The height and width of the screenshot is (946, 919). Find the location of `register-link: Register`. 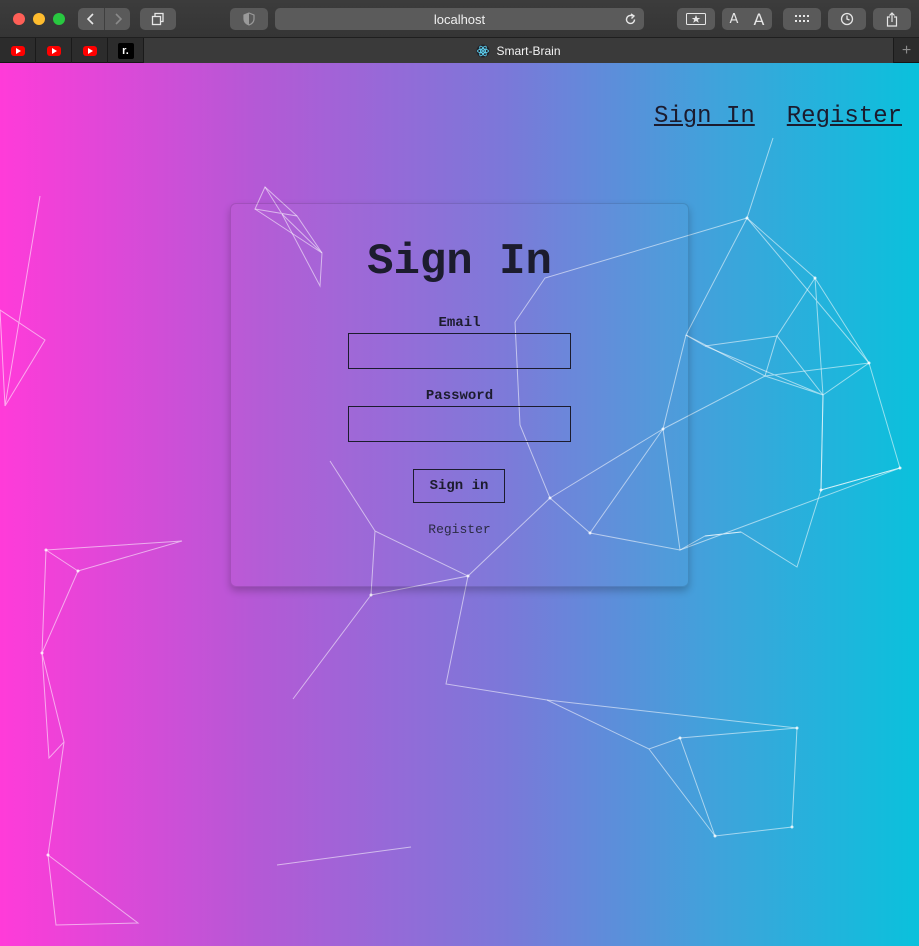

register-link: Register is located at coordinates (459, 529).